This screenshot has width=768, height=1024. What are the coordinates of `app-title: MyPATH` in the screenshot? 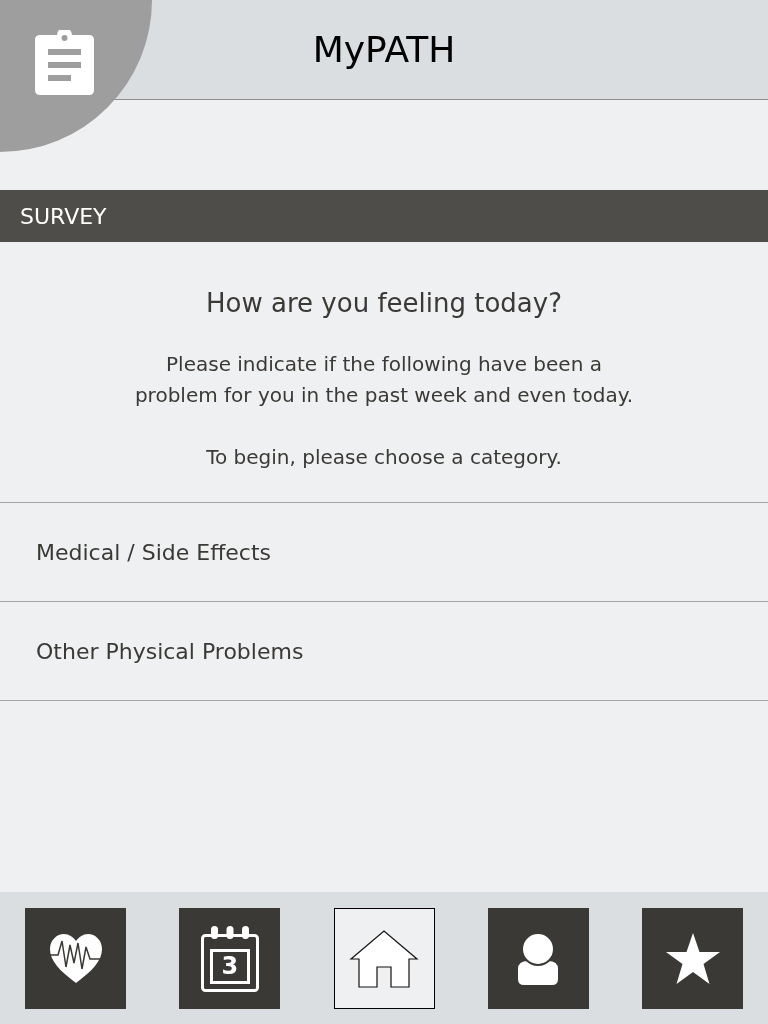 It's located at (384, 49).